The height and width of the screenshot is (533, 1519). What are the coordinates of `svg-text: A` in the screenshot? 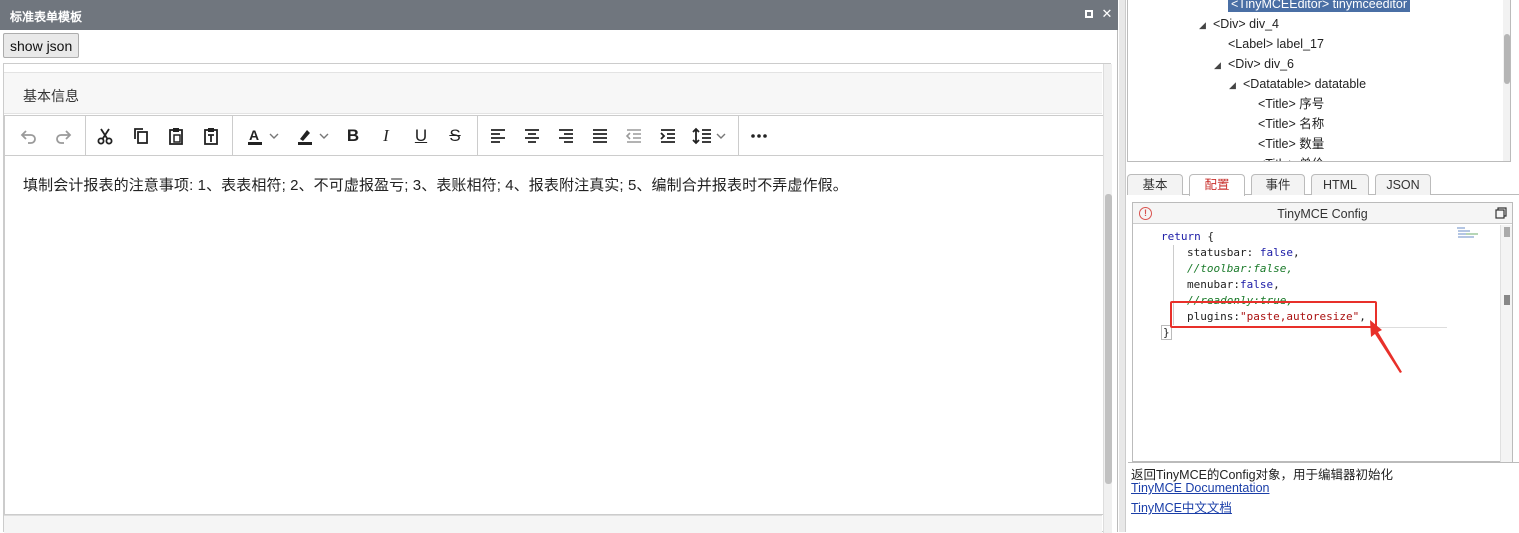 It's located at (254, 135).